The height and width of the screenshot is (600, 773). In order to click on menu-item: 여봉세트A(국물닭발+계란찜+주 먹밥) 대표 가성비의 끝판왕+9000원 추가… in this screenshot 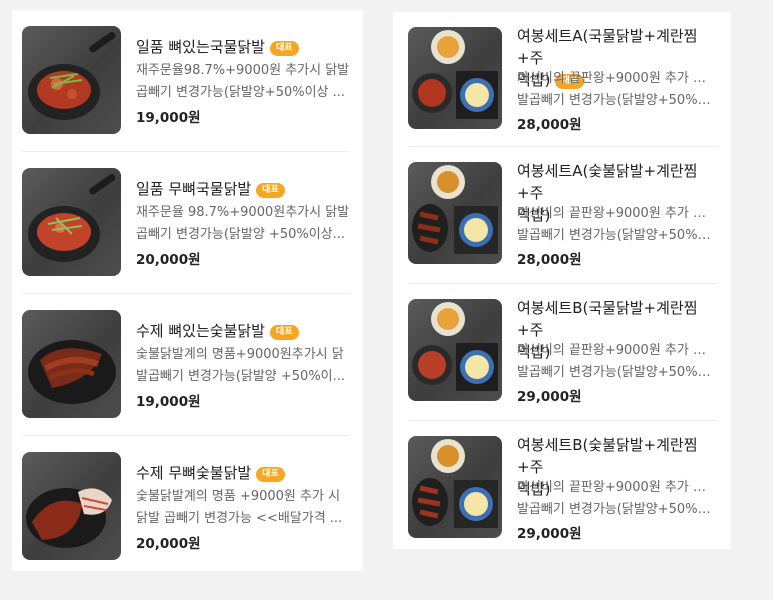, I will do `click(562, 79)`.